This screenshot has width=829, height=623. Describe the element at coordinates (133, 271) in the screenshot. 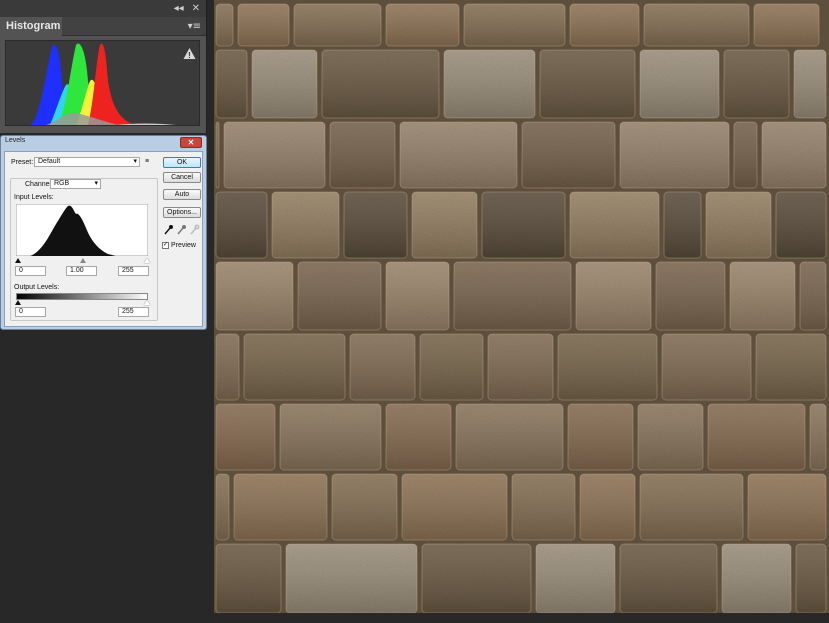

I see `input-white-field: 255` at that location.